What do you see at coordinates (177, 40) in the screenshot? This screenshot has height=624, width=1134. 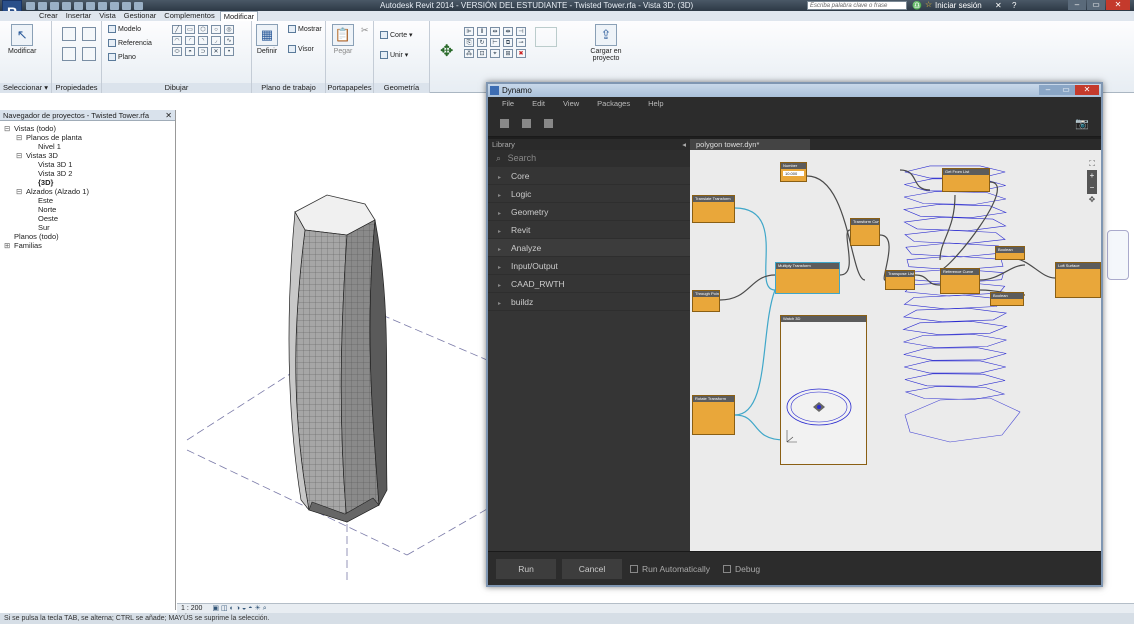 I see `arc-tool-icon: ◠` at bounding box center [177, 40].